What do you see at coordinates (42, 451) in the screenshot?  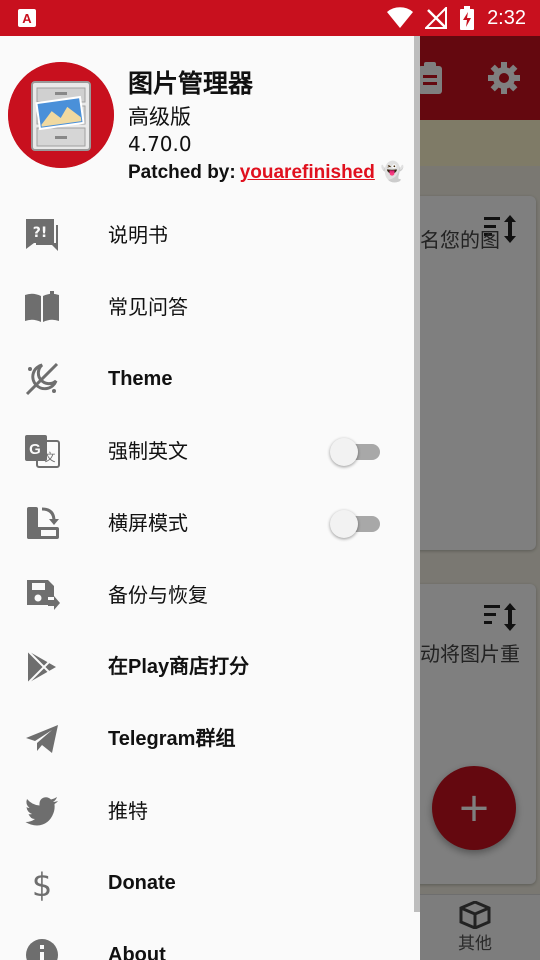 I see `translate-icon: G文` at bounding box center [42, 451].